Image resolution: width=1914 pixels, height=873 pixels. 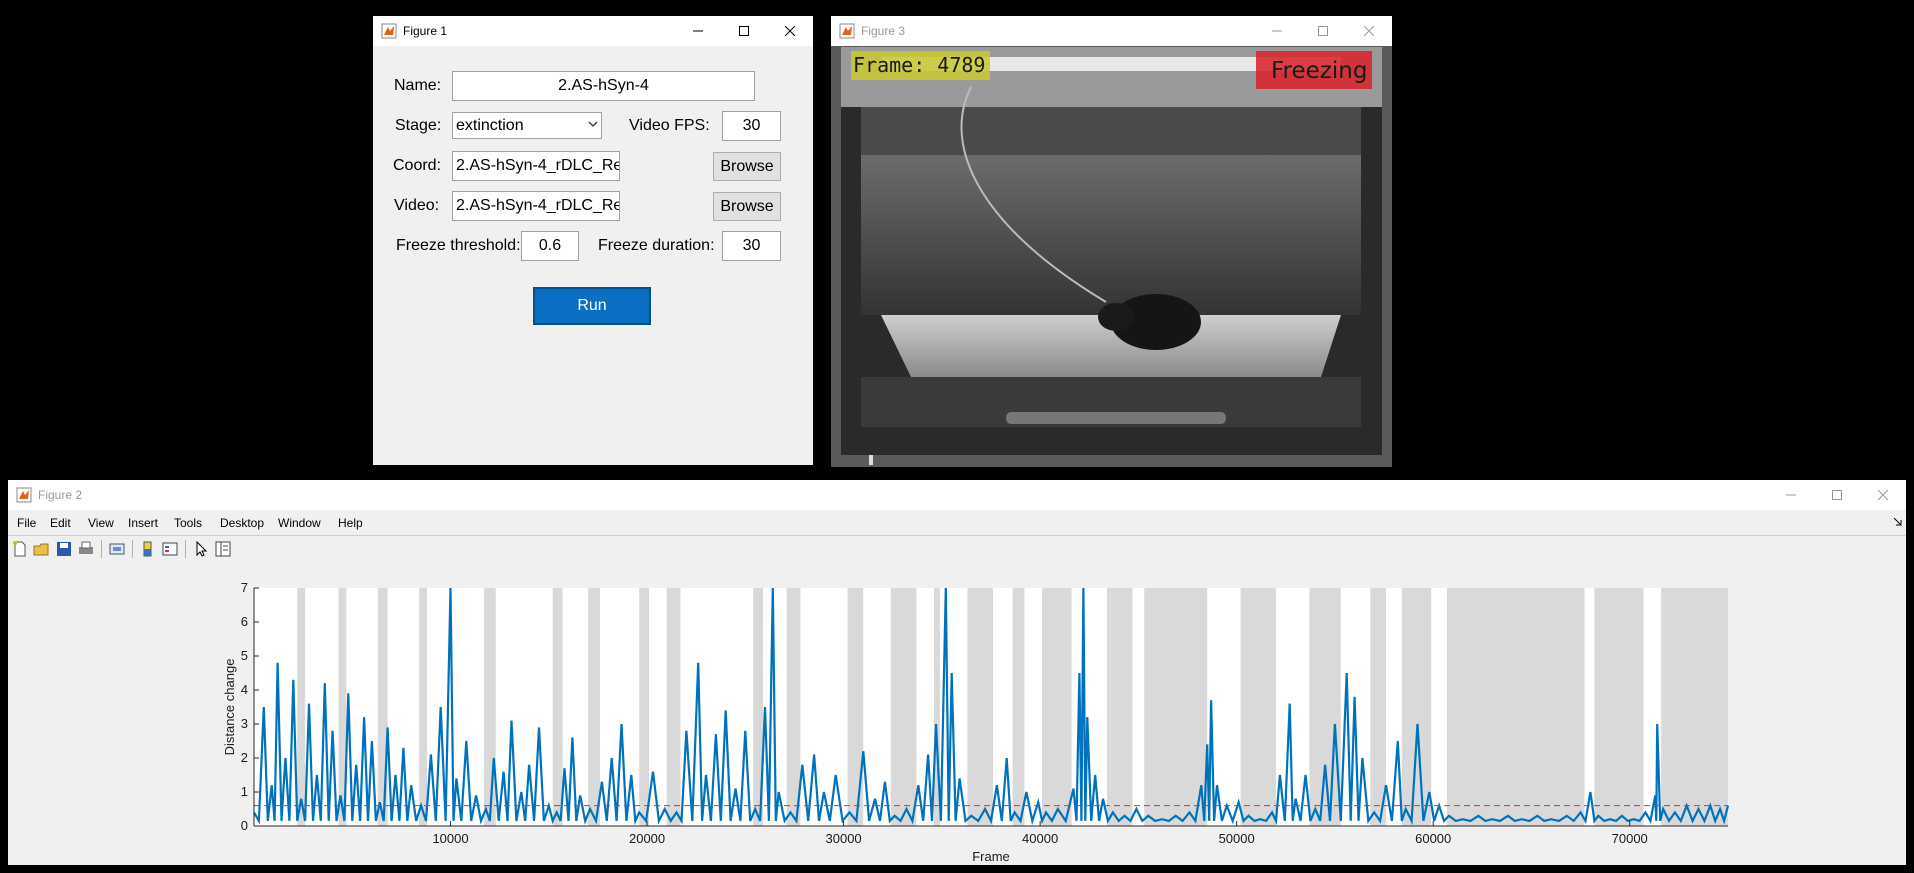 What do you see at coordinates (229, 707) in the screenshot?
I see `y-axis-label: Distance change` at bounding box center [229, 707].